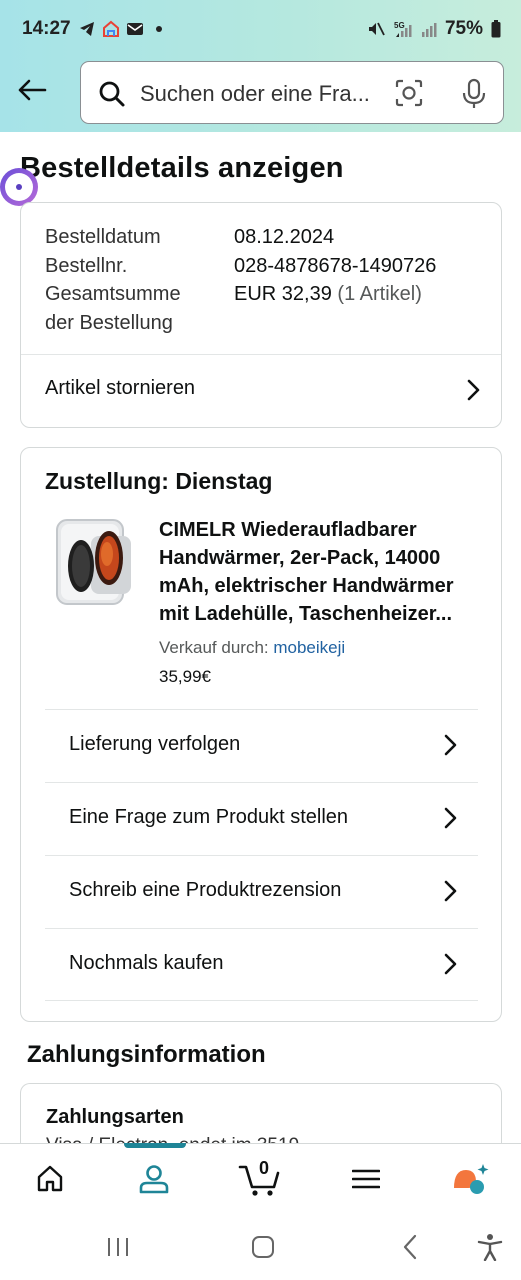 The height and width of the screenshot is (1280, 521). I want to click on telegram-icon, so click(87, 29).